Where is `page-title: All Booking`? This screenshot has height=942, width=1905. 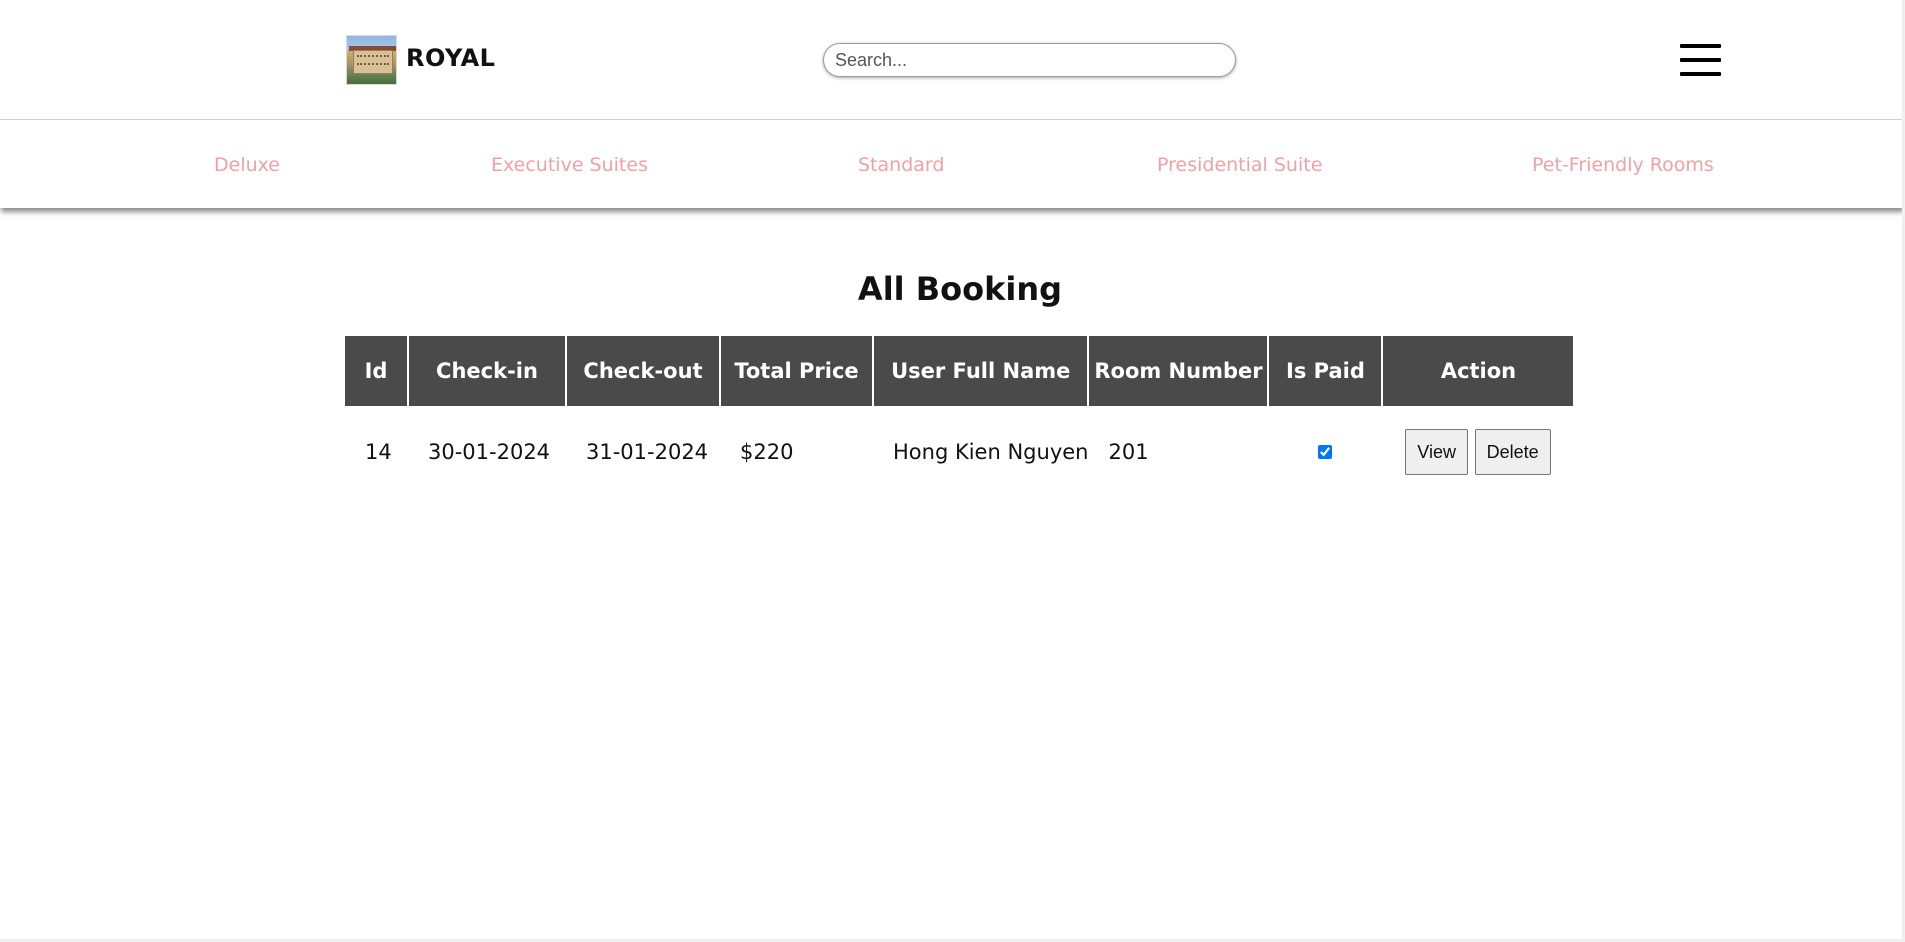
page-title: All Booking is located at coordinates (960, 289).